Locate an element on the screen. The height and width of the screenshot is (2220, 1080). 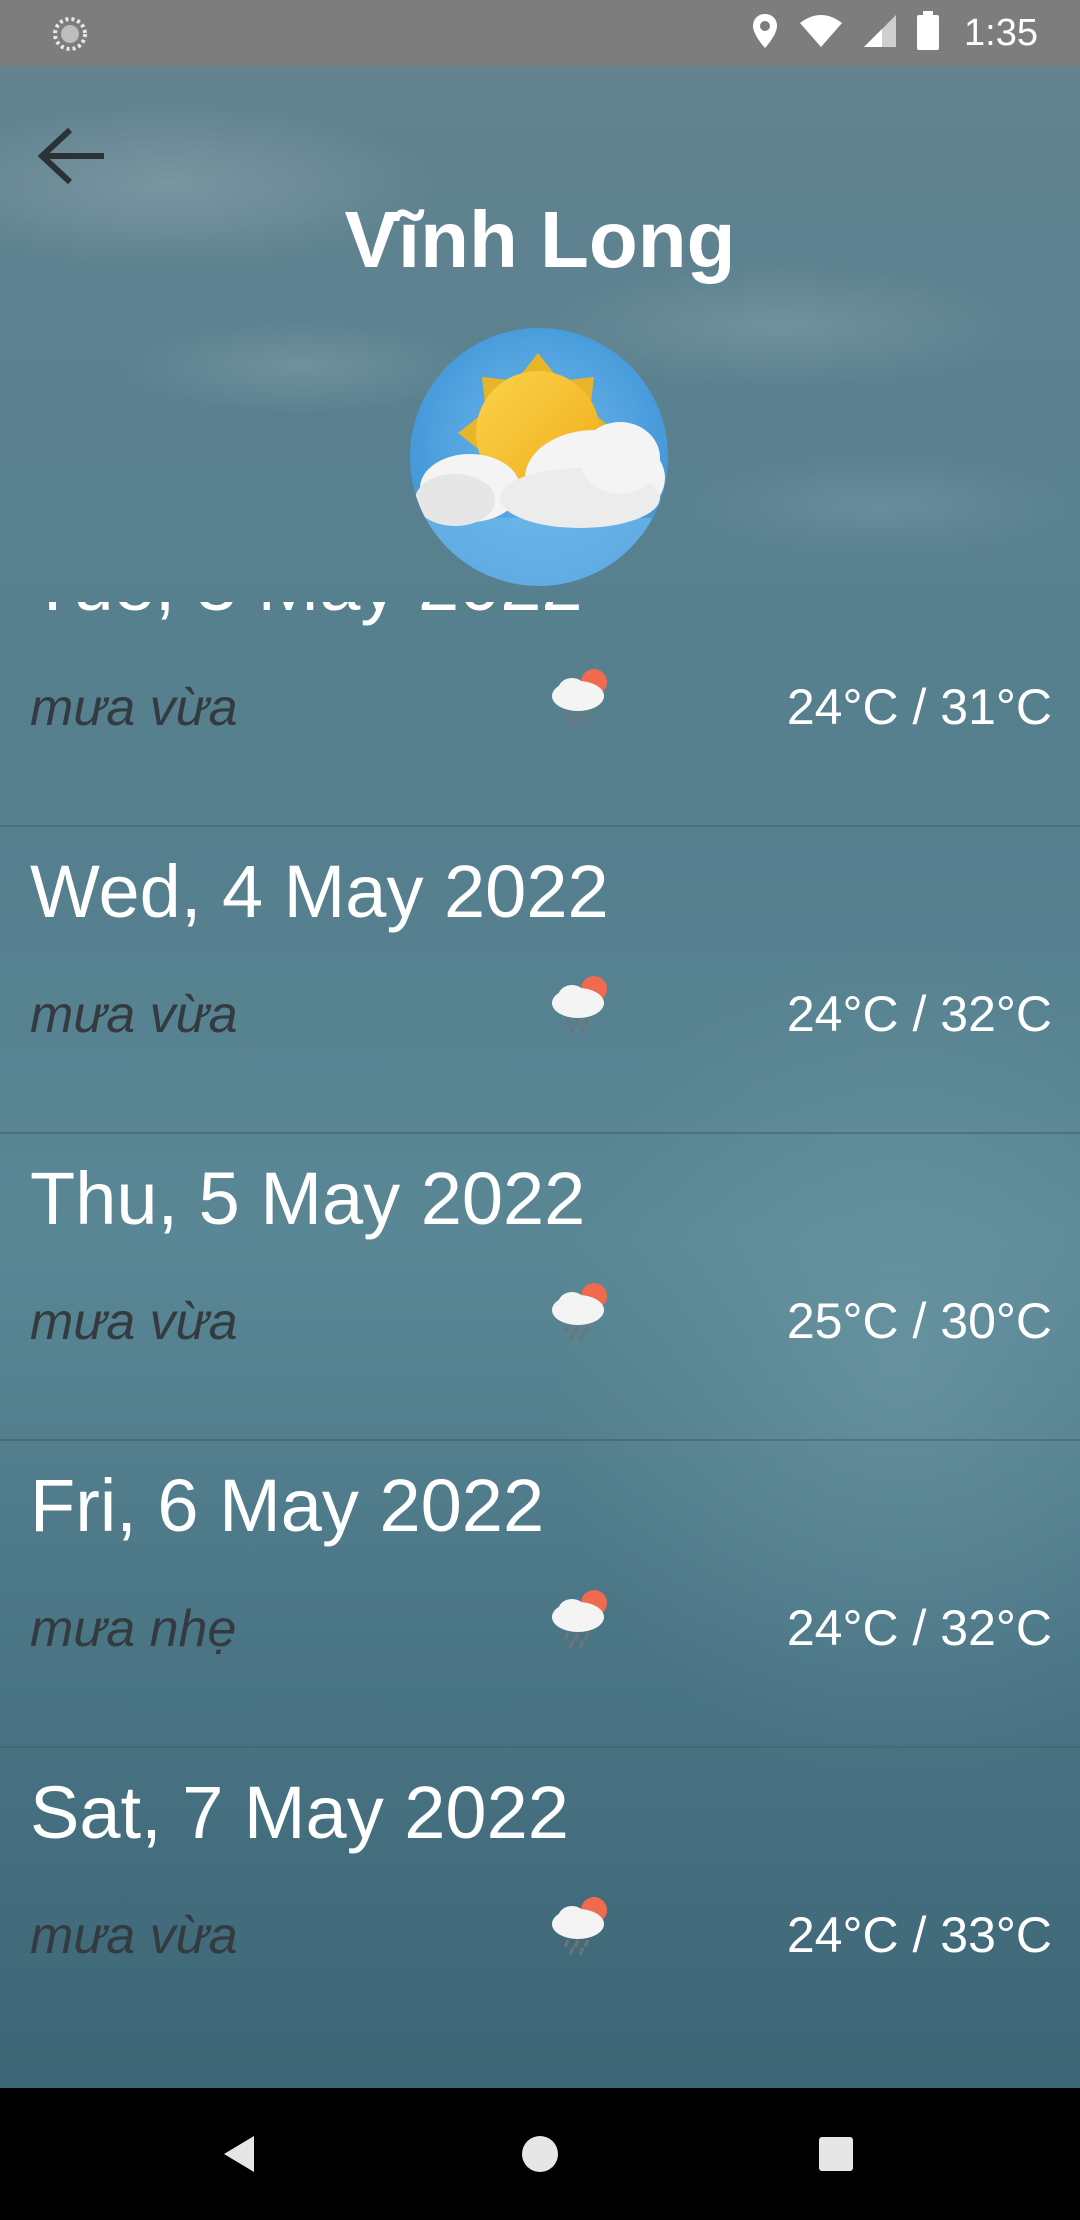
nav-back-icon is located at coordinates (240, 2154).